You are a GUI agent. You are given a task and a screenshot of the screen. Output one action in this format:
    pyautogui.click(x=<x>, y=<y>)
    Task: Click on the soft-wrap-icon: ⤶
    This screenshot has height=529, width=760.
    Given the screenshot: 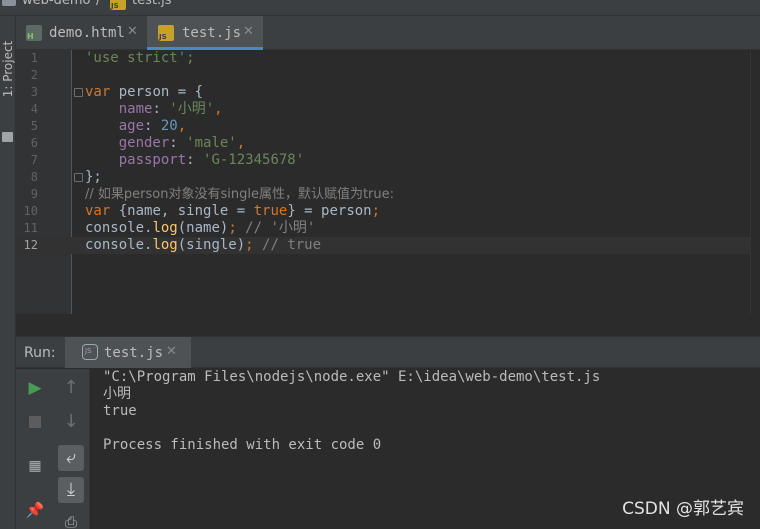 What is the action you would take?
    pyautogui.click(x=71, y=457)
    